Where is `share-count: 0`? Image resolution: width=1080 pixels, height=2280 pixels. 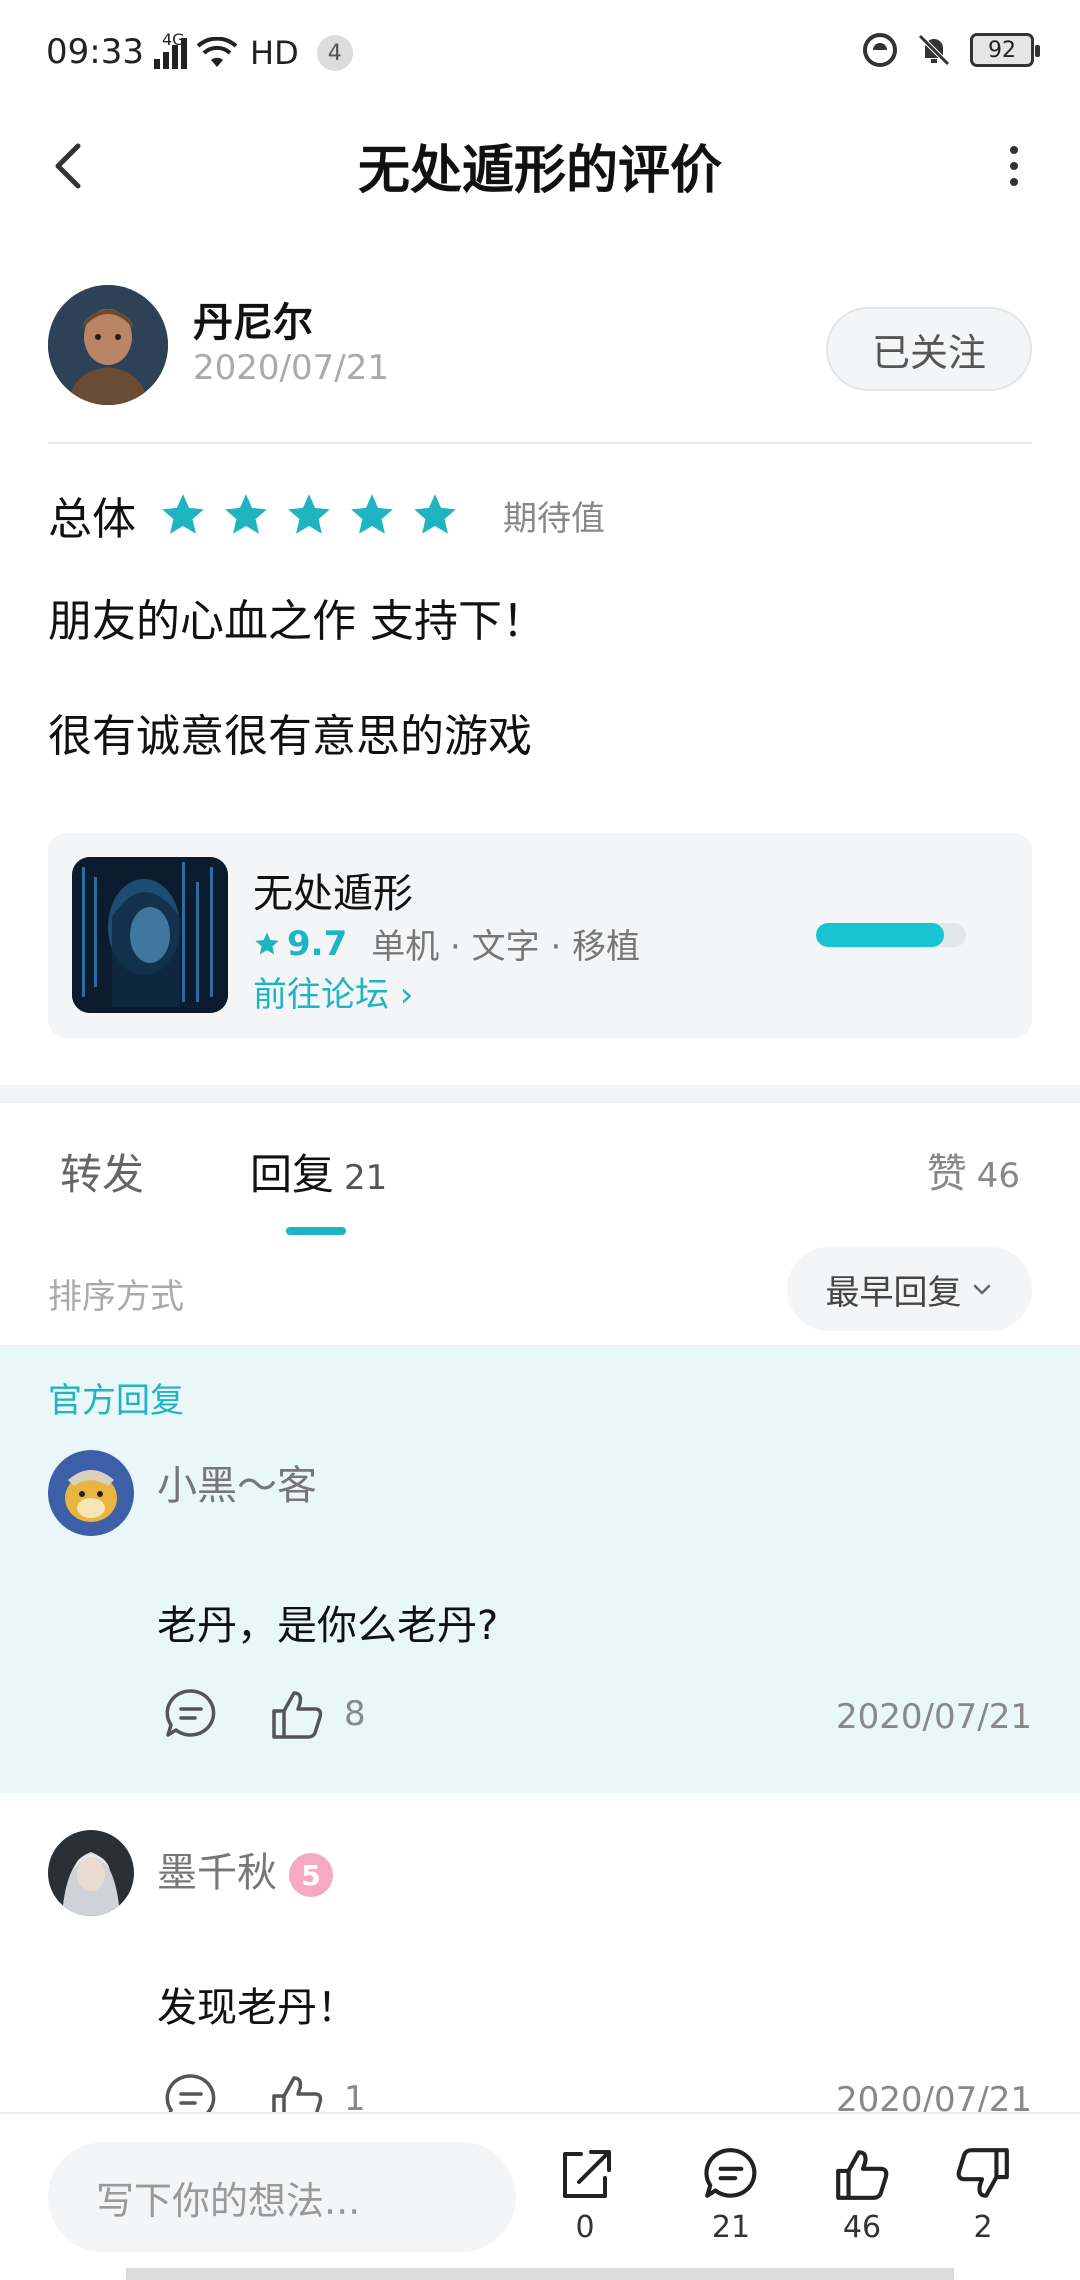
share-count: 0 is located at coordinates (585, 2227).